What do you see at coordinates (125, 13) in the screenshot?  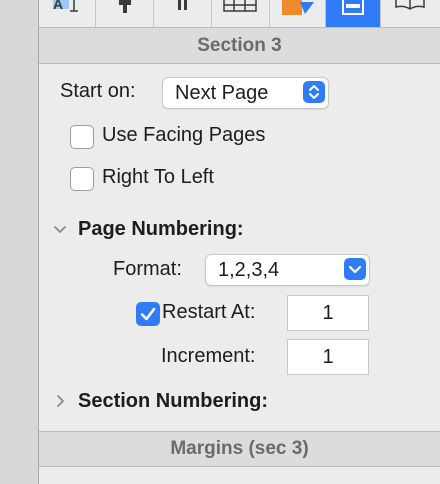 I see `tab-paragraph` at bounding box center [125, 13].